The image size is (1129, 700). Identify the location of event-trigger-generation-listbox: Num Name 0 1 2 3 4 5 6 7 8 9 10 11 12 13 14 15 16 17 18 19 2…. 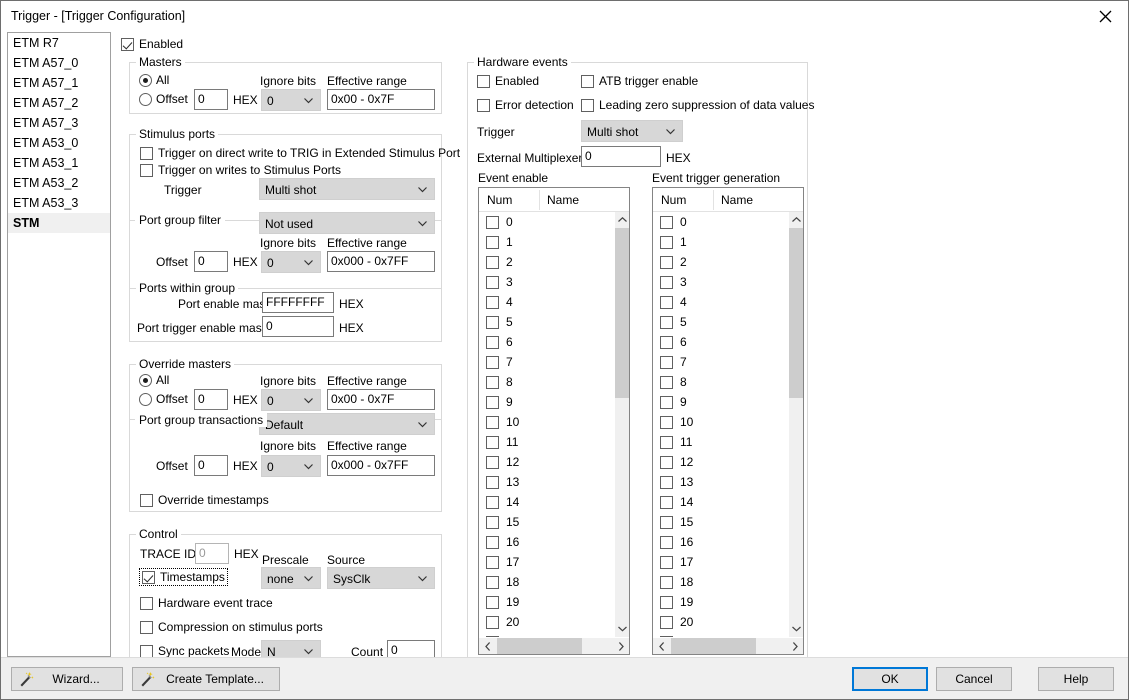
(728, 421).